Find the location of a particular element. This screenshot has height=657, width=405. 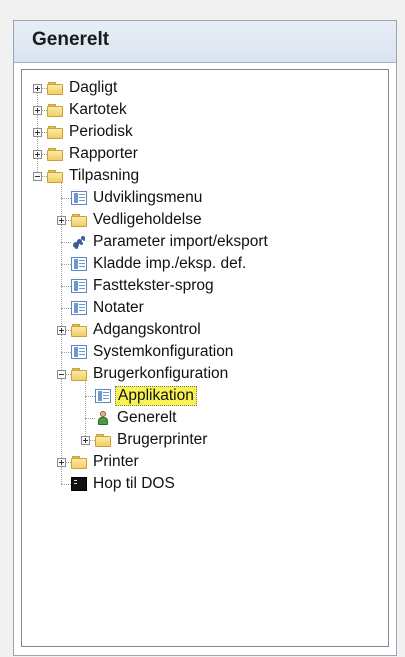

tree-item-printer: Printer is located at coordinates (205, 462).